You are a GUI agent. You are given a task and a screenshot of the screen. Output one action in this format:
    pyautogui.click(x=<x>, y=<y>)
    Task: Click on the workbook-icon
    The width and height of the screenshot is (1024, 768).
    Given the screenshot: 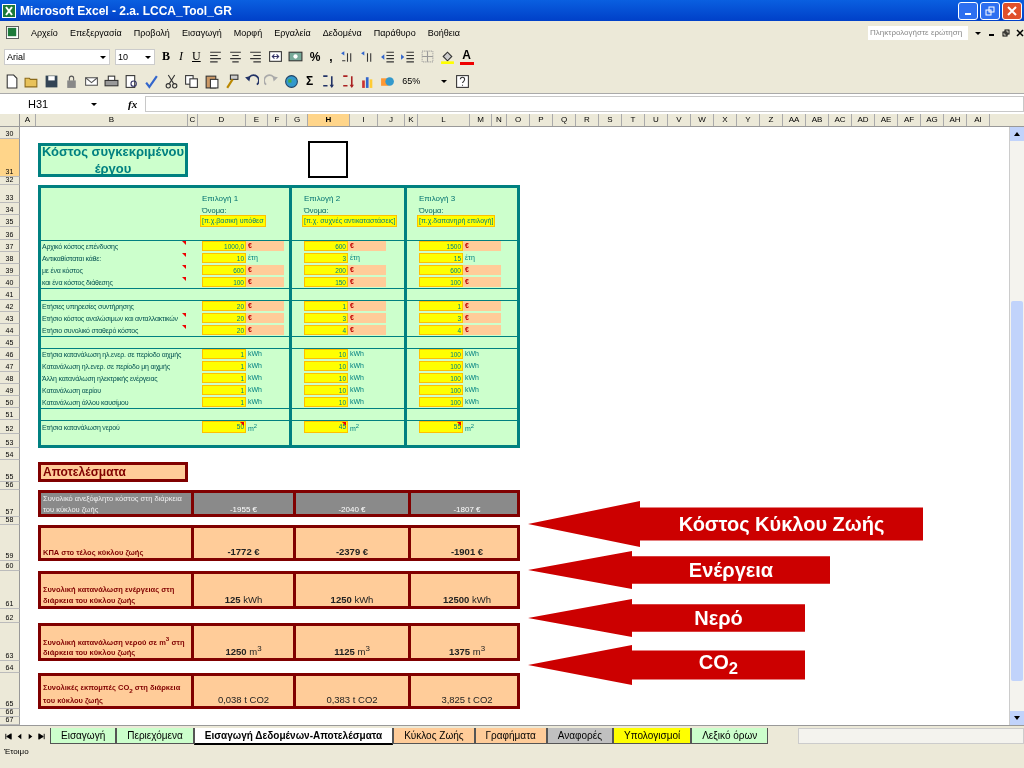 What is the action you would take?
    pyautogui.click(x=12, y=32)
    